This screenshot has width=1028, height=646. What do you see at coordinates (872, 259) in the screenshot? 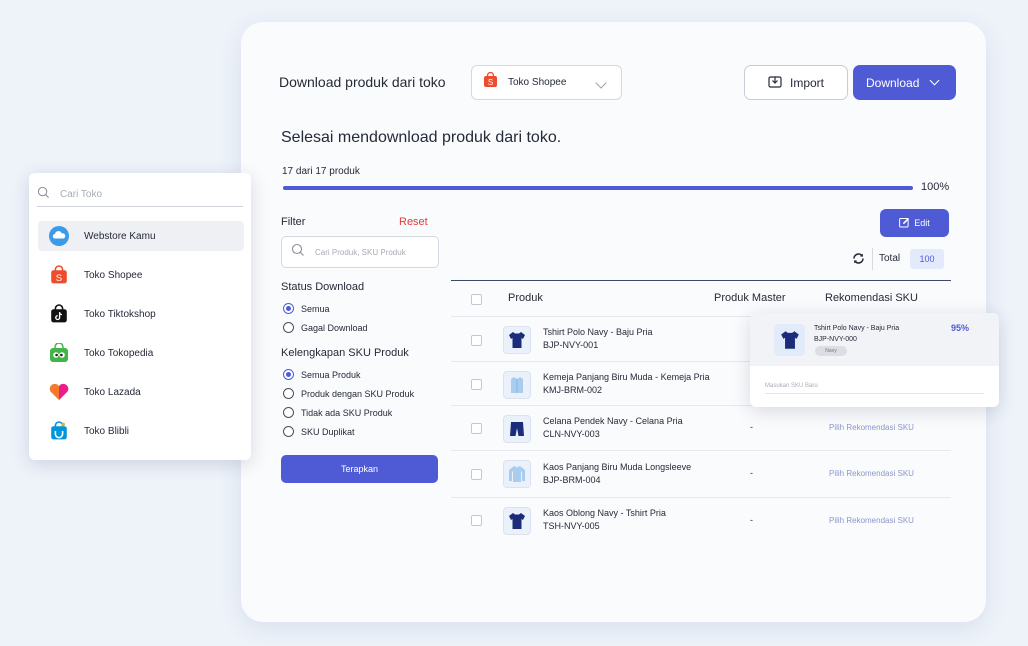
I see `toolbar-divider` at bounding box center [872, 259].